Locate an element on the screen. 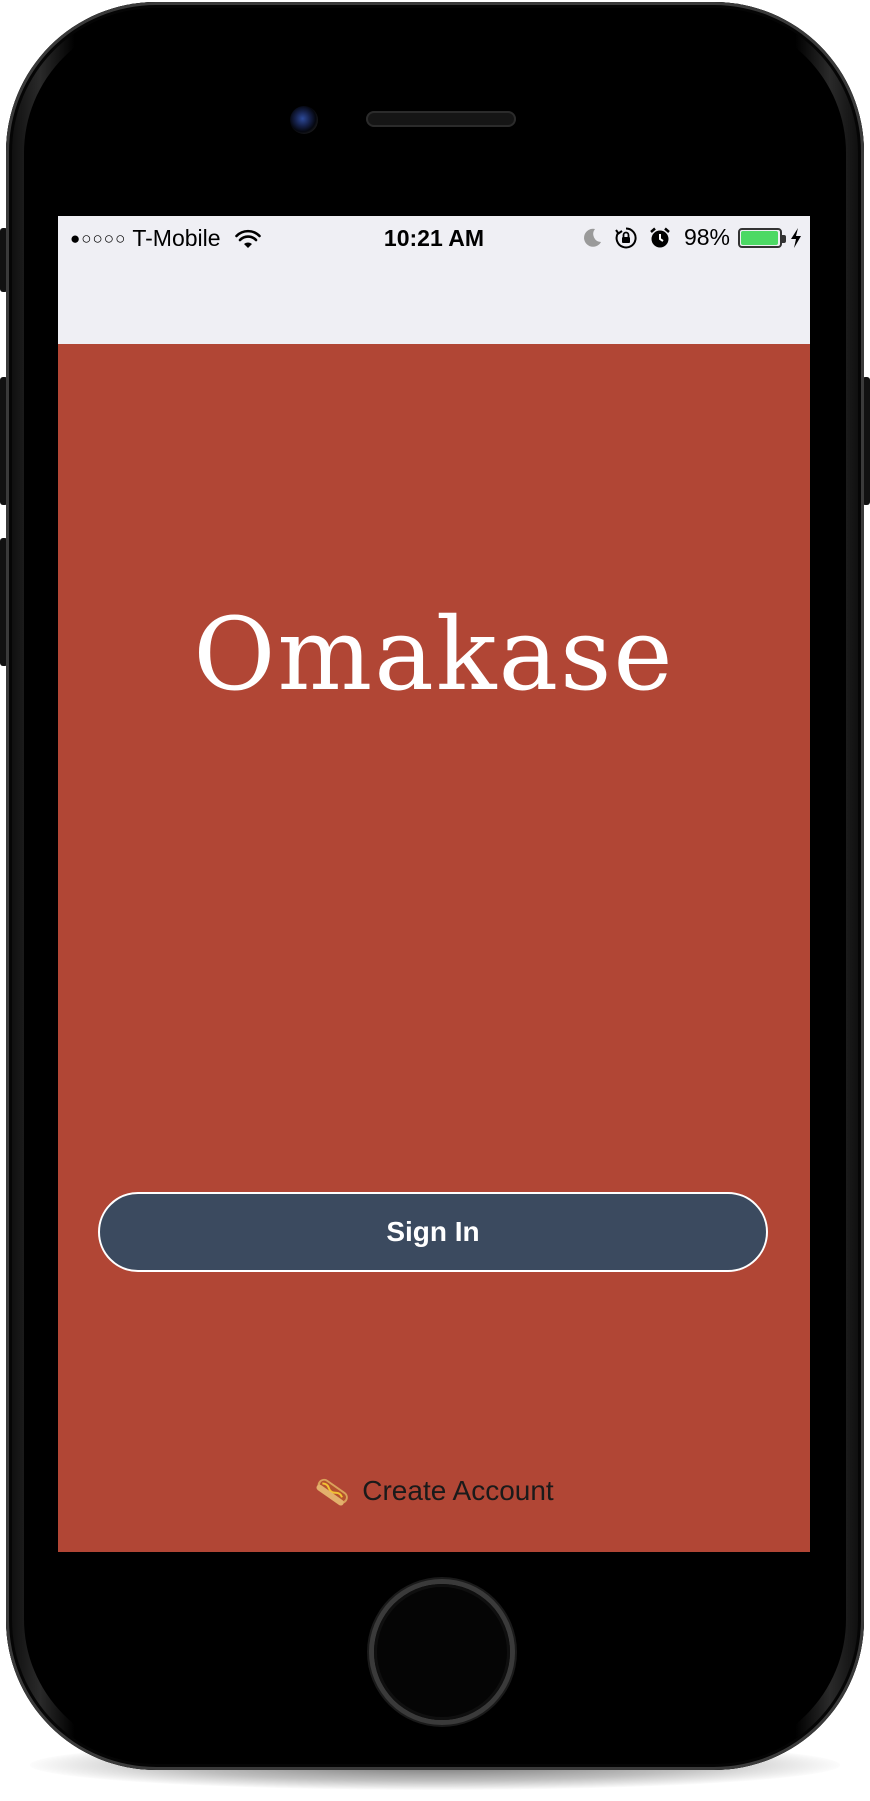  charging-bolt-icon is located at coordinates (796, 237).